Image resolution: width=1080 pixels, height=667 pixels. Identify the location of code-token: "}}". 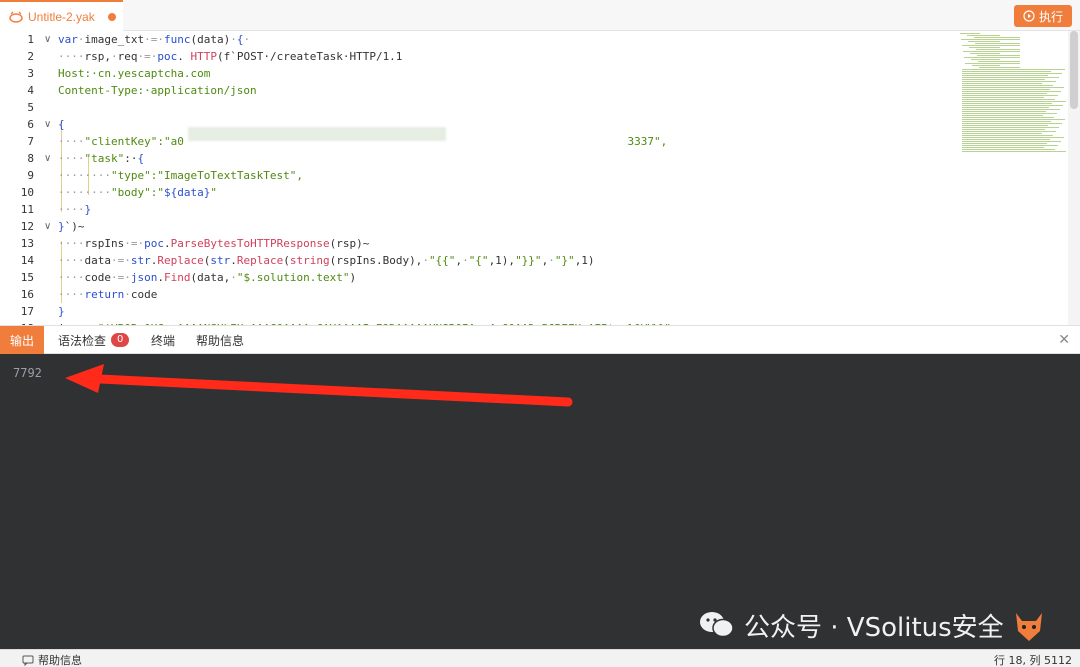
(528, 260).